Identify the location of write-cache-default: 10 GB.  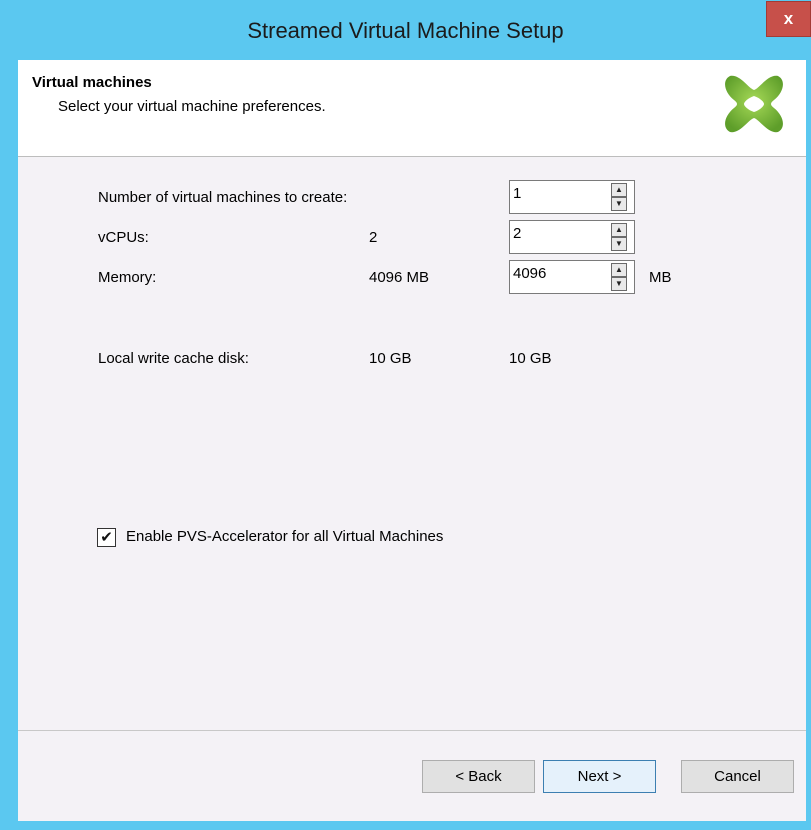
(390, 358).